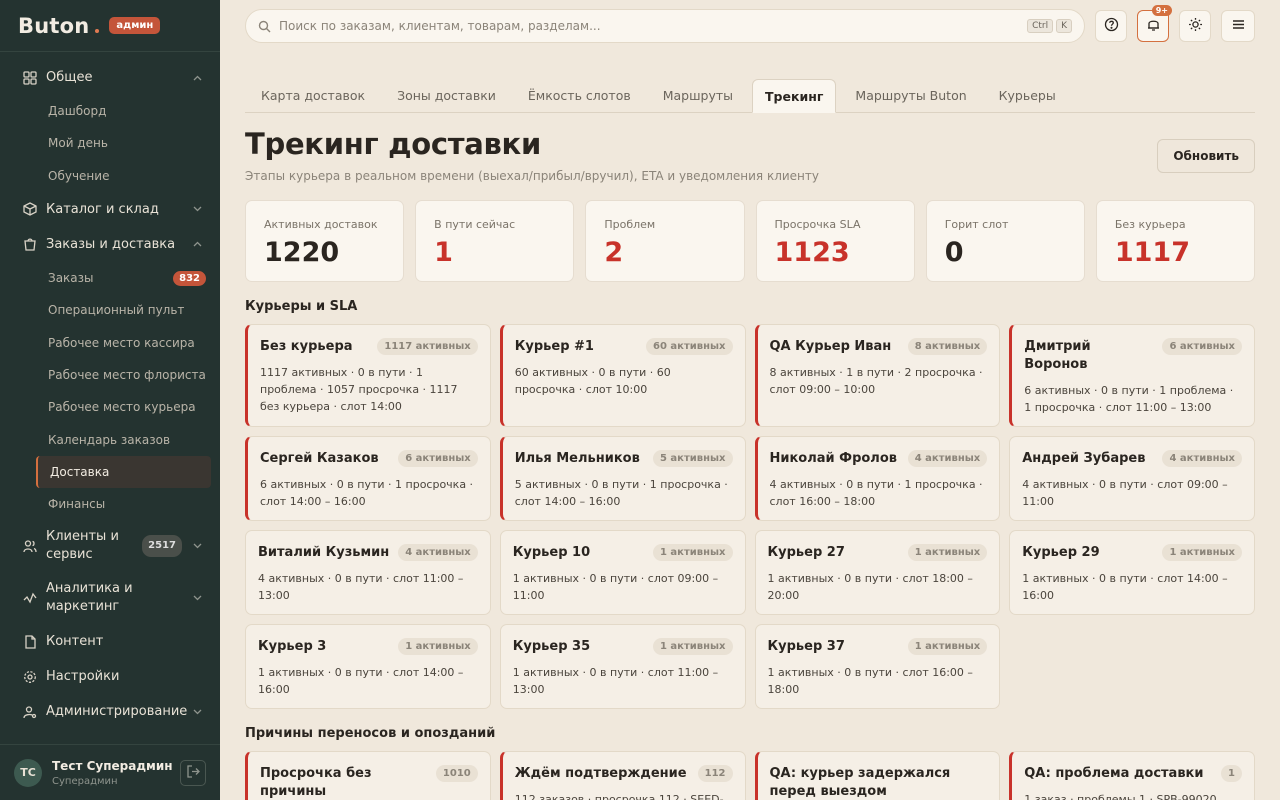 This screenshot has width=1280, height=800. Describe the element at coordinates (579, 96) in the screenshot. I see `tab-slot-capacity: Ёмкость слотов` at that location.